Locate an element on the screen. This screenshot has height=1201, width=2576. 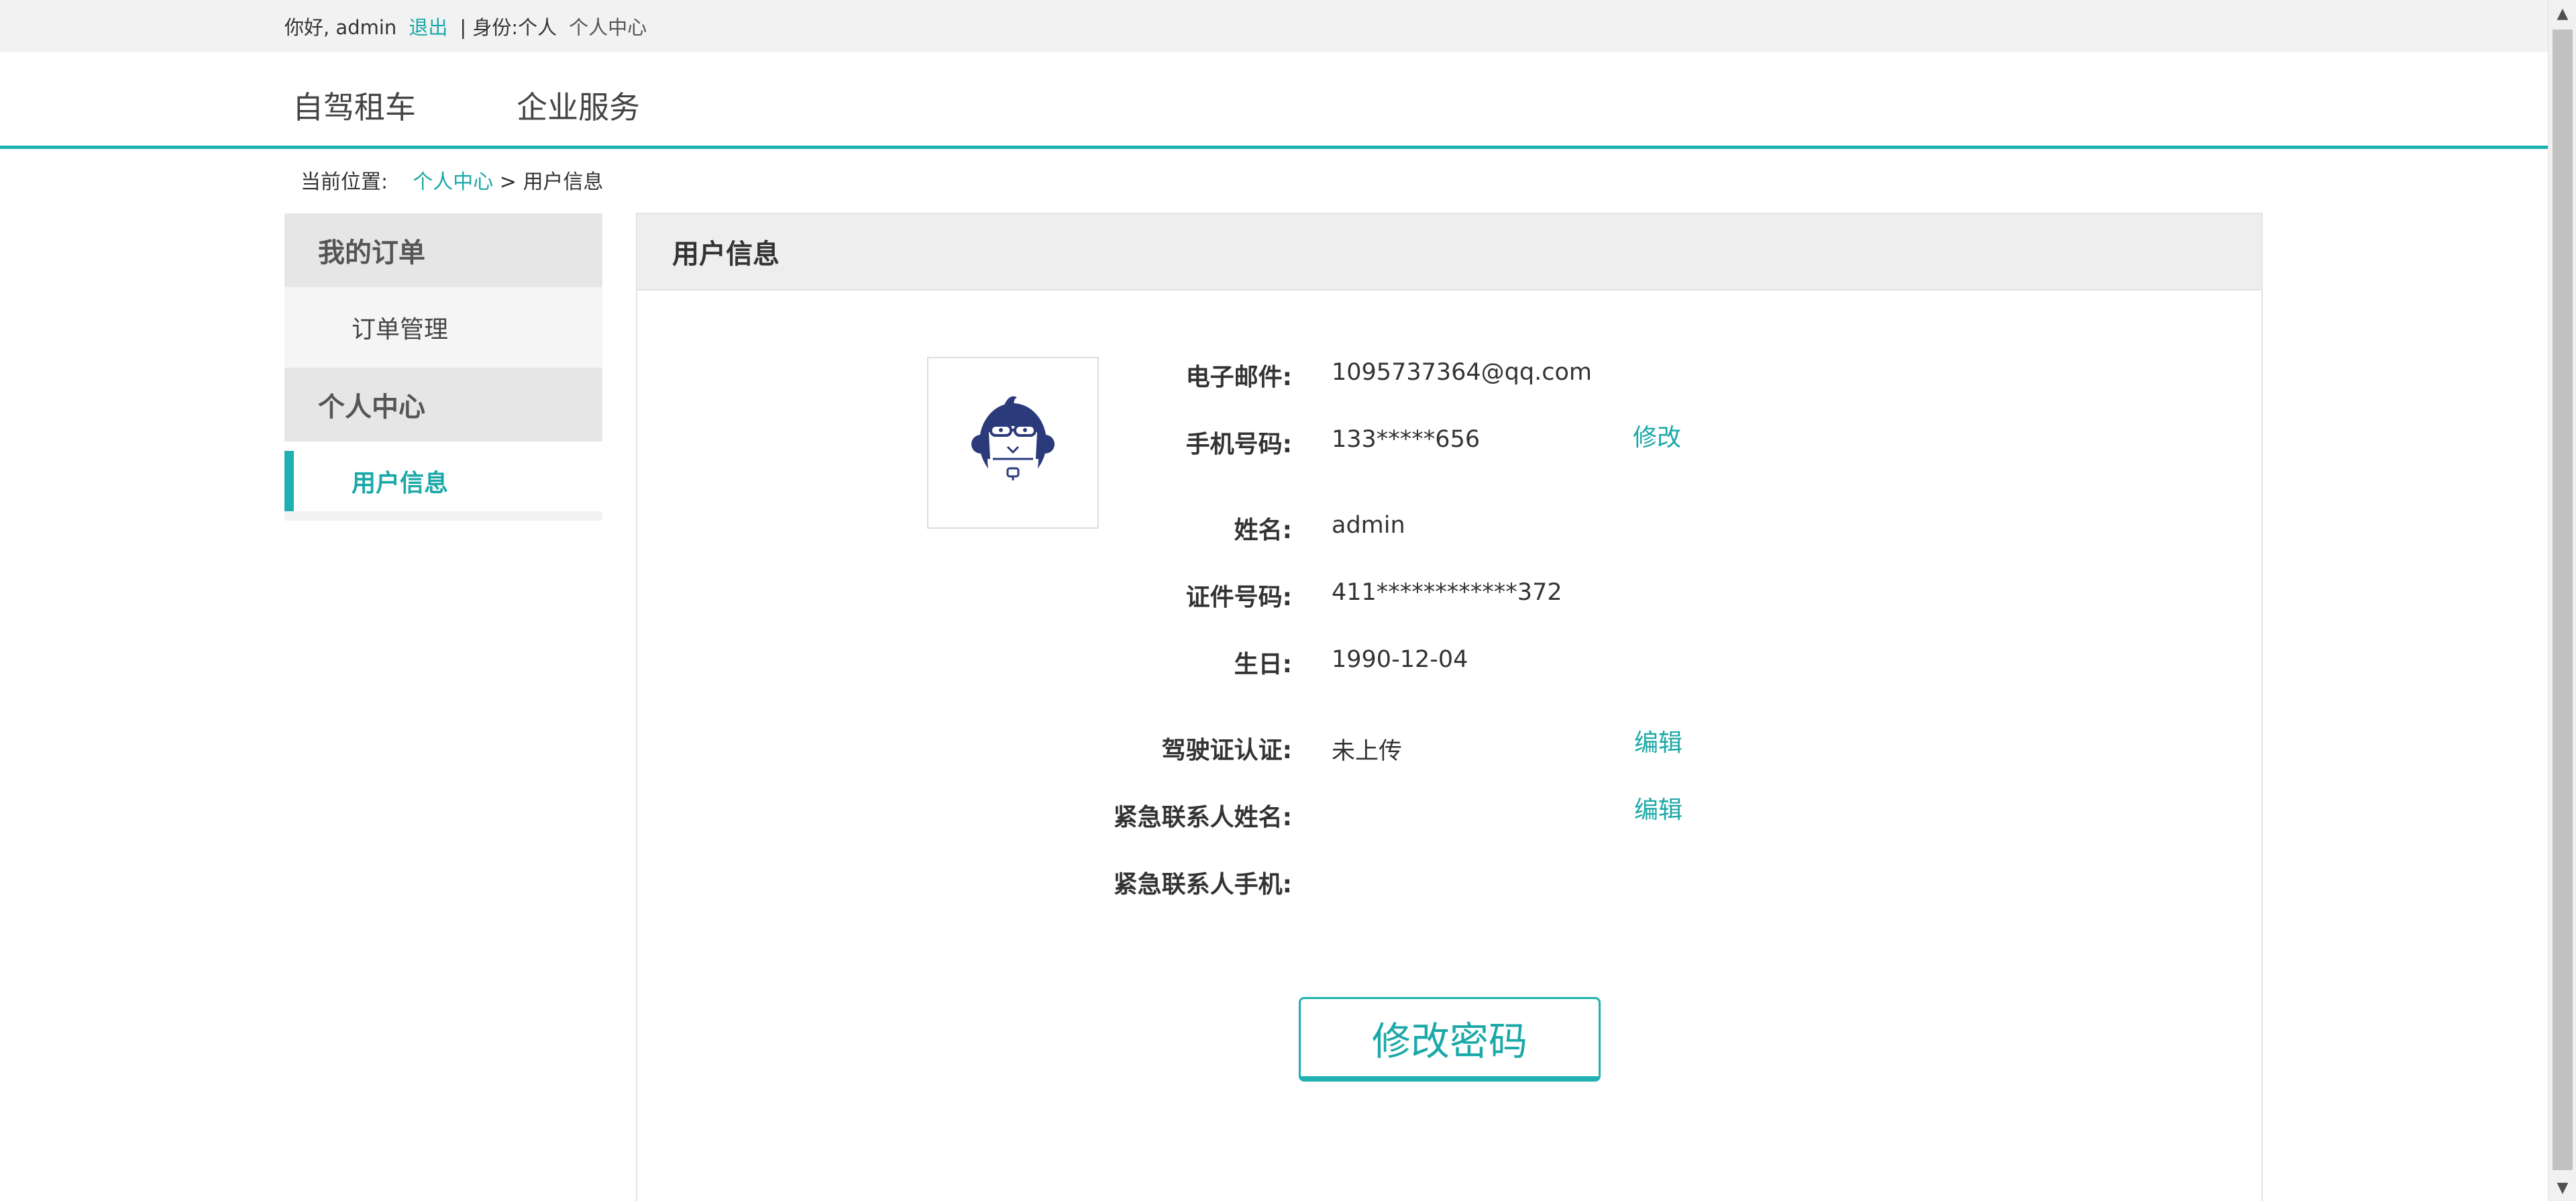
sidebar-item-order-management: 订单管理 is located at coordinates (443, 327).